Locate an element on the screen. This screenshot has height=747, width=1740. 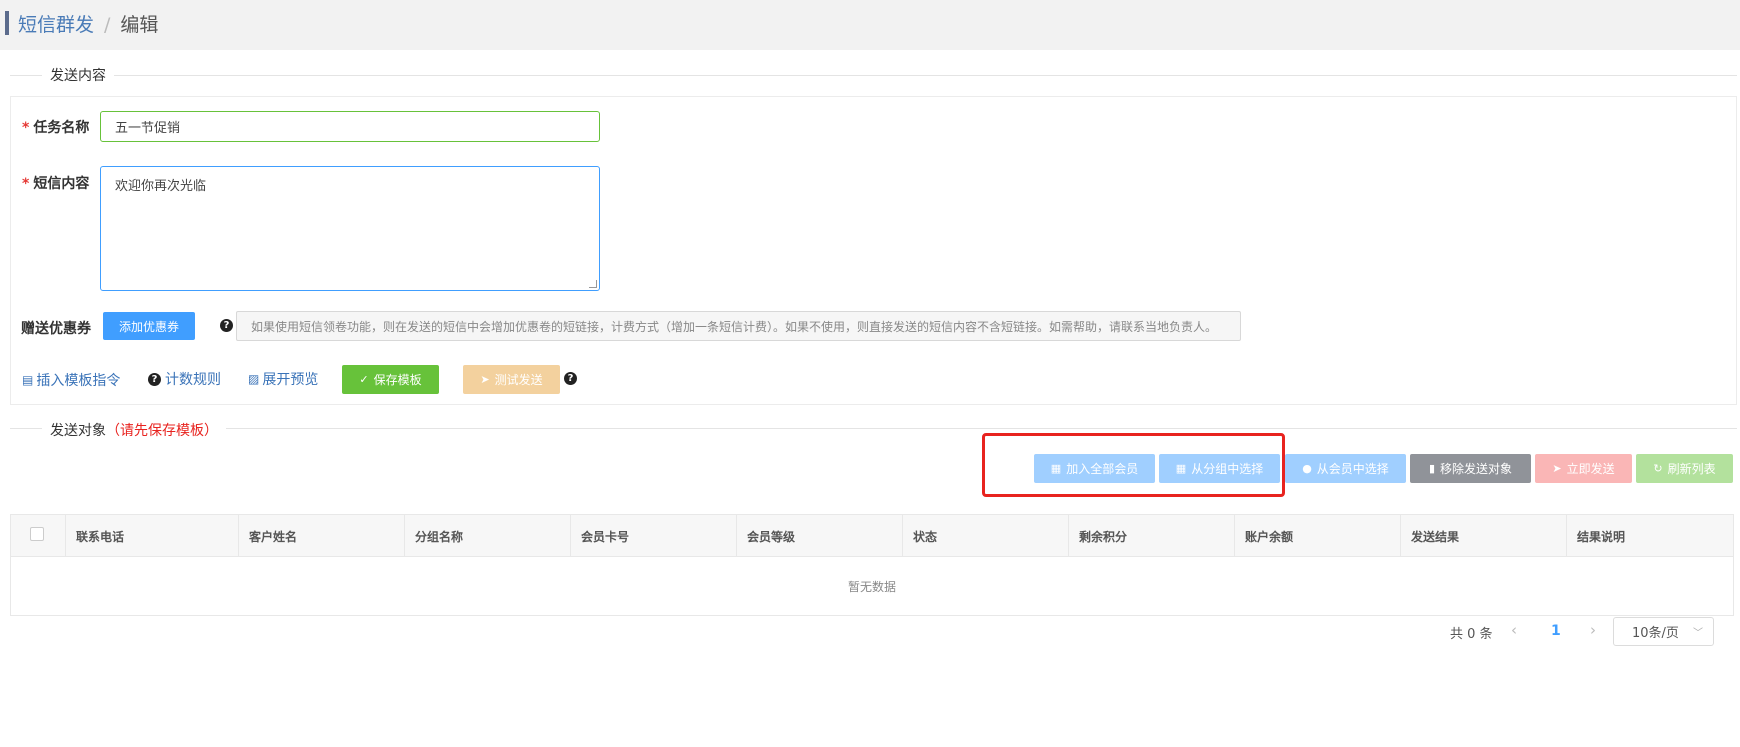
save-template-warning: （请先保存模板） is located at coordinates (162, 431).